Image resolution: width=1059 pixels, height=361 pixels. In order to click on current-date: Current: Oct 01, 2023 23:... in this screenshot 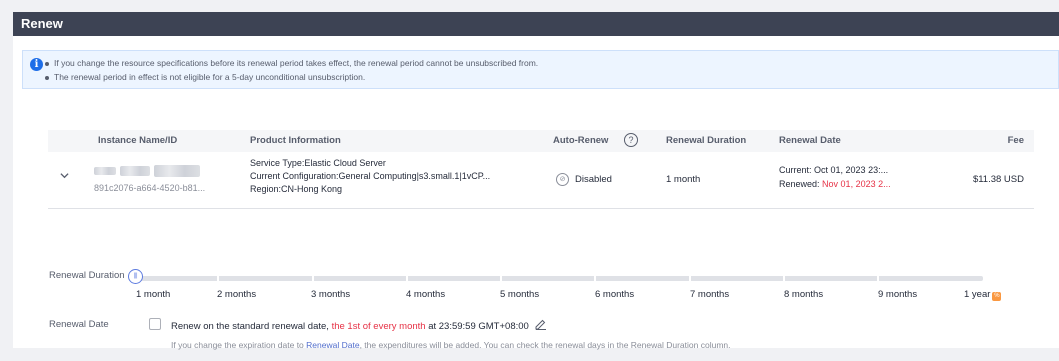, I will do `click(834, 170)`.